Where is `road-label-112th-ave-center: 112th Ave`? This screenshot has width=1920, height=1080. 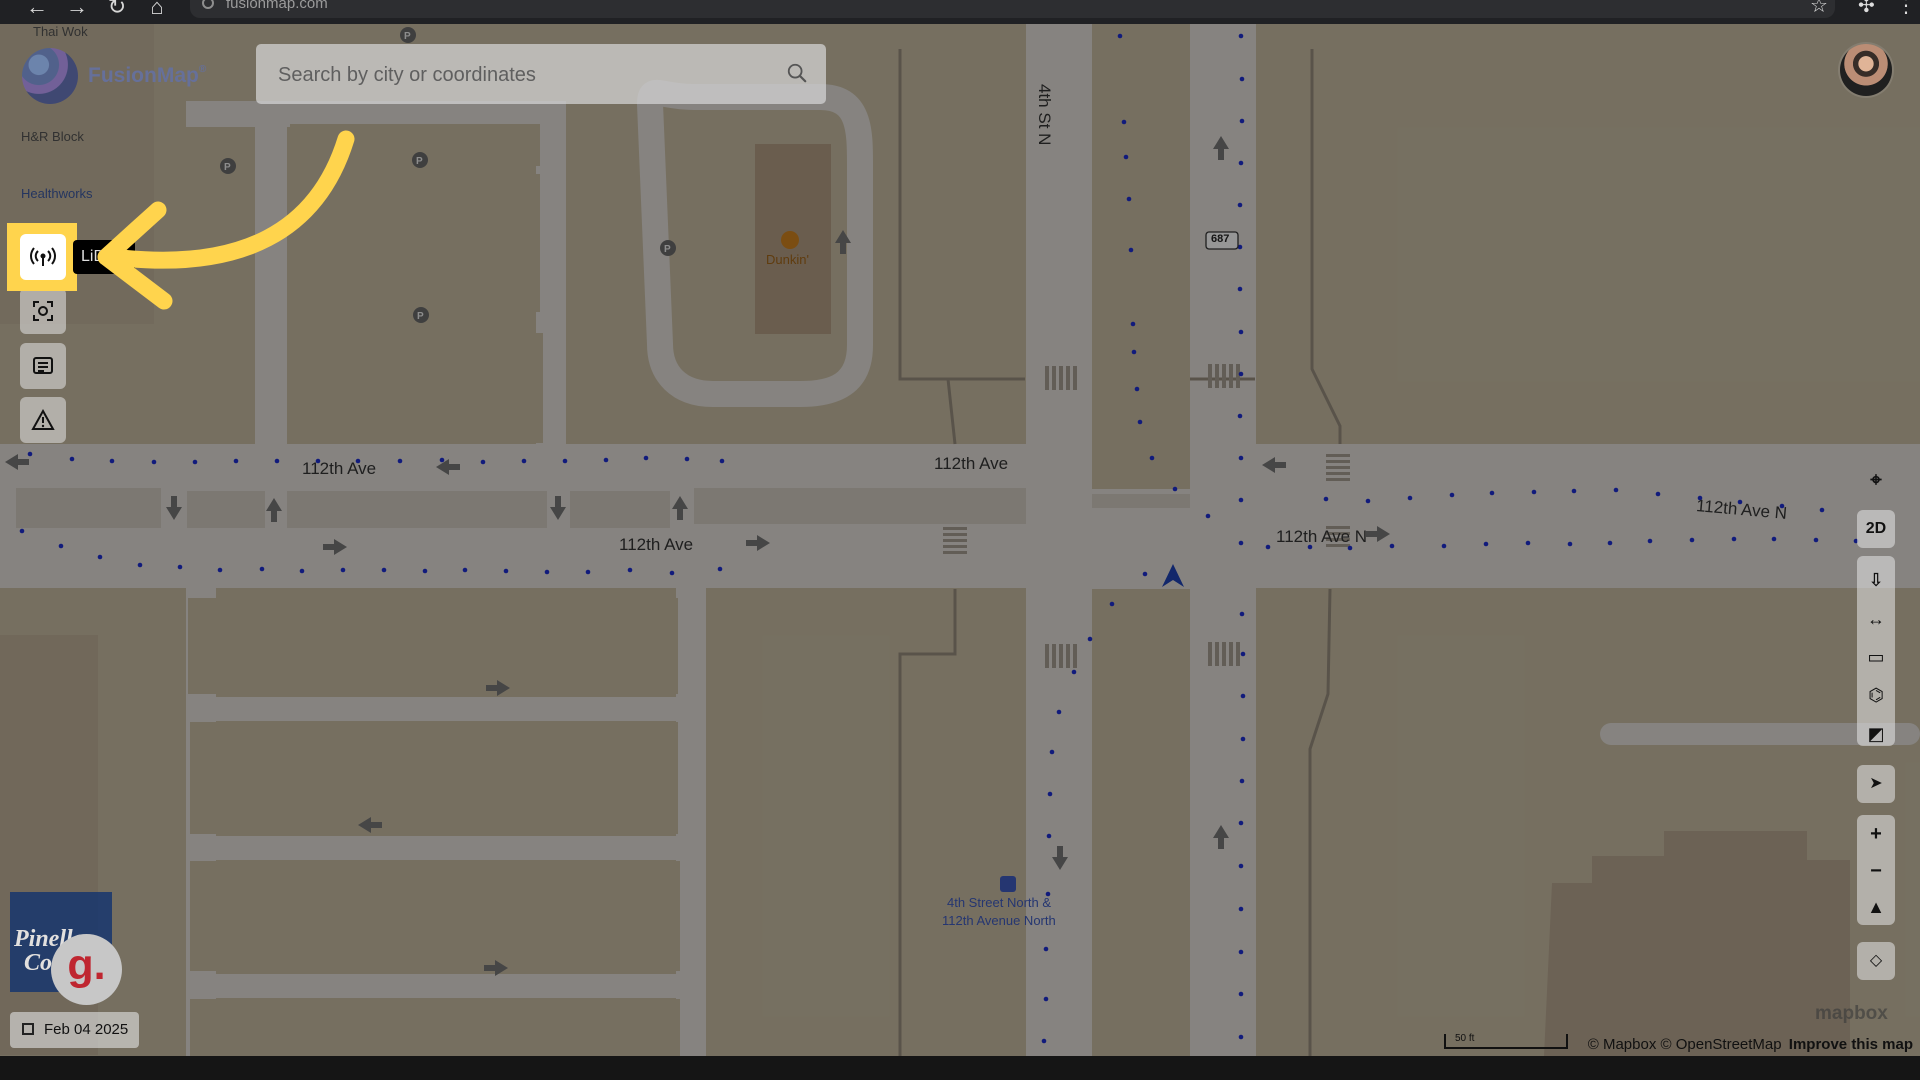 road-label-112th-ave-center: 112th Ave is located at coordinates (971, 463).